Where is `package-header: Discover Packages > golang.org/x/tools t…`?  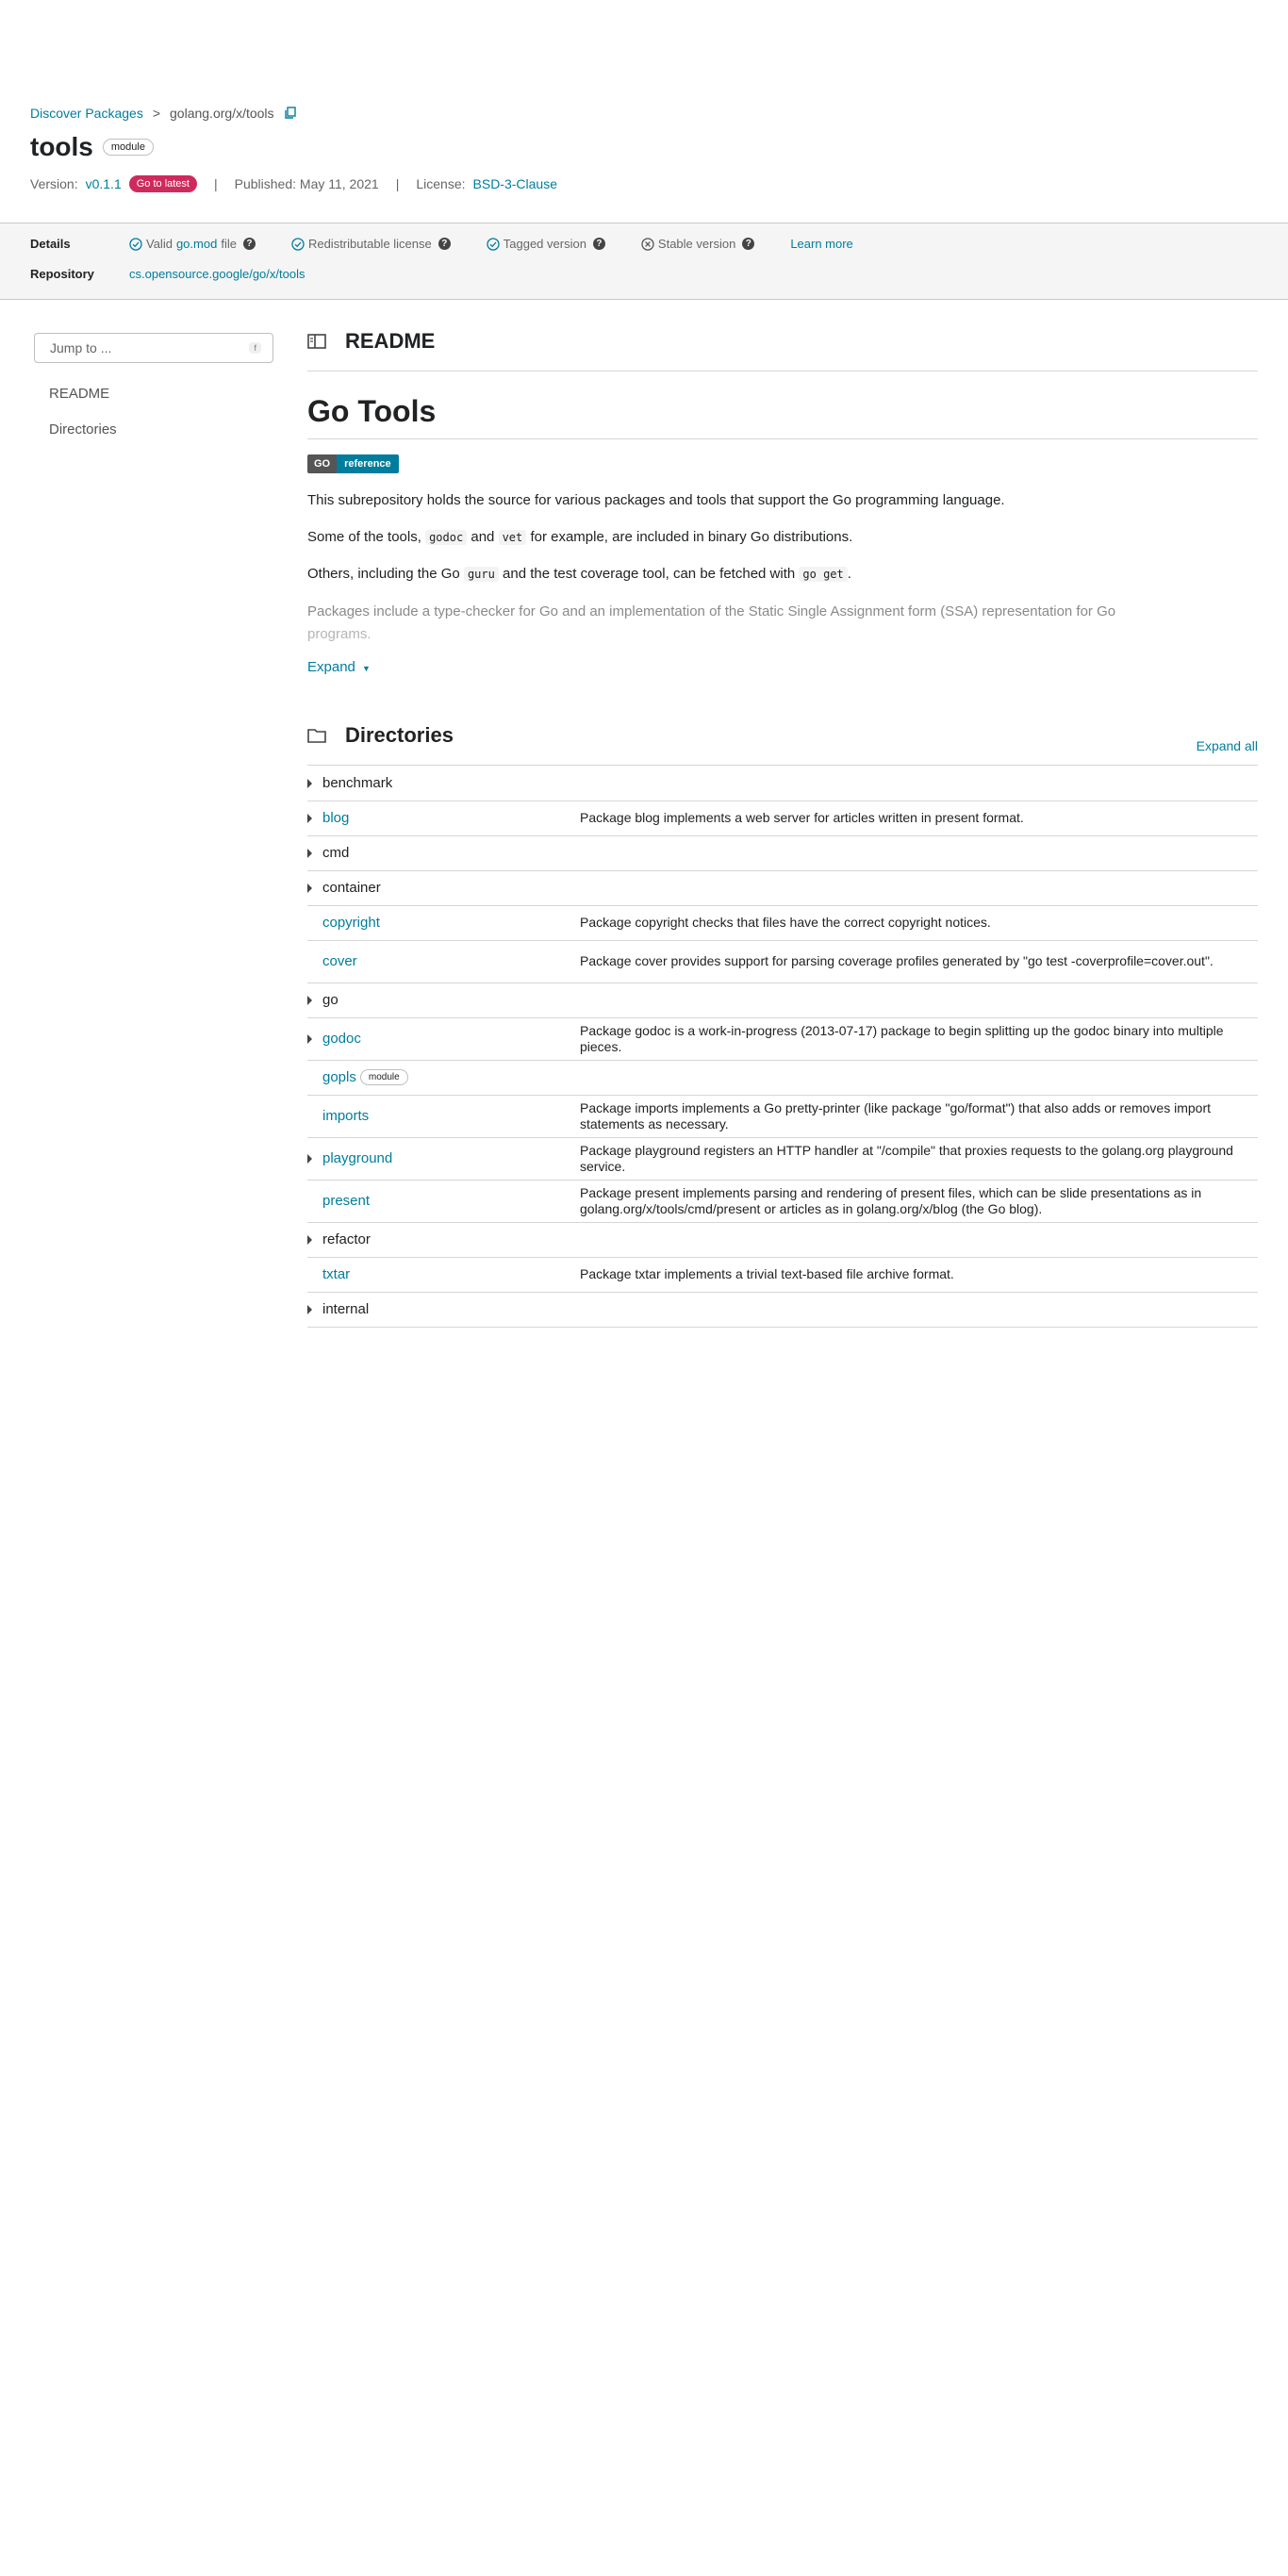 package-header: Discover Packages > golang.org/x/tools t… is located at coordinates (643, 149).